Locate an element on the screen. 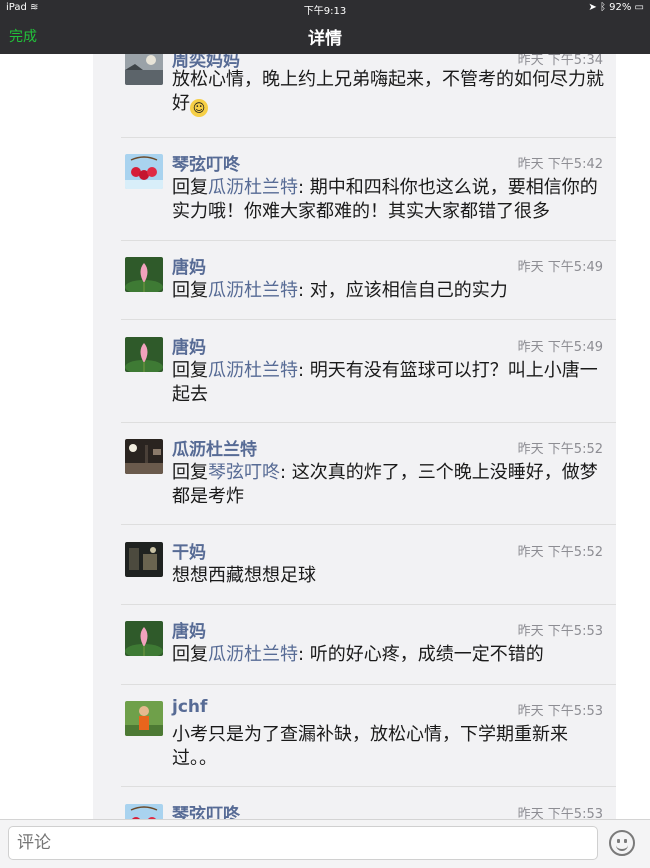 This screenshot has width=650, height=868. smiley-mouth is located at coordinates (622, 847).